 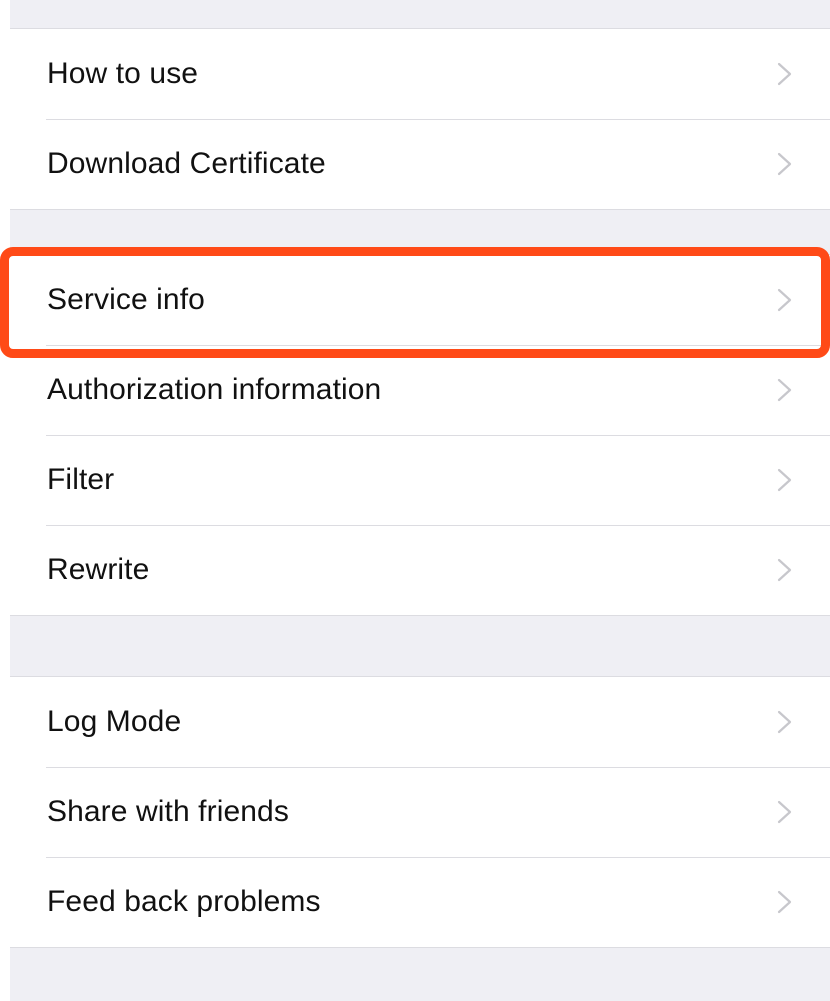 What do you see at coordinates (186, 163) in the screenshot?
I see `row-label: Download Certificate` at bounding box center [186, 163].